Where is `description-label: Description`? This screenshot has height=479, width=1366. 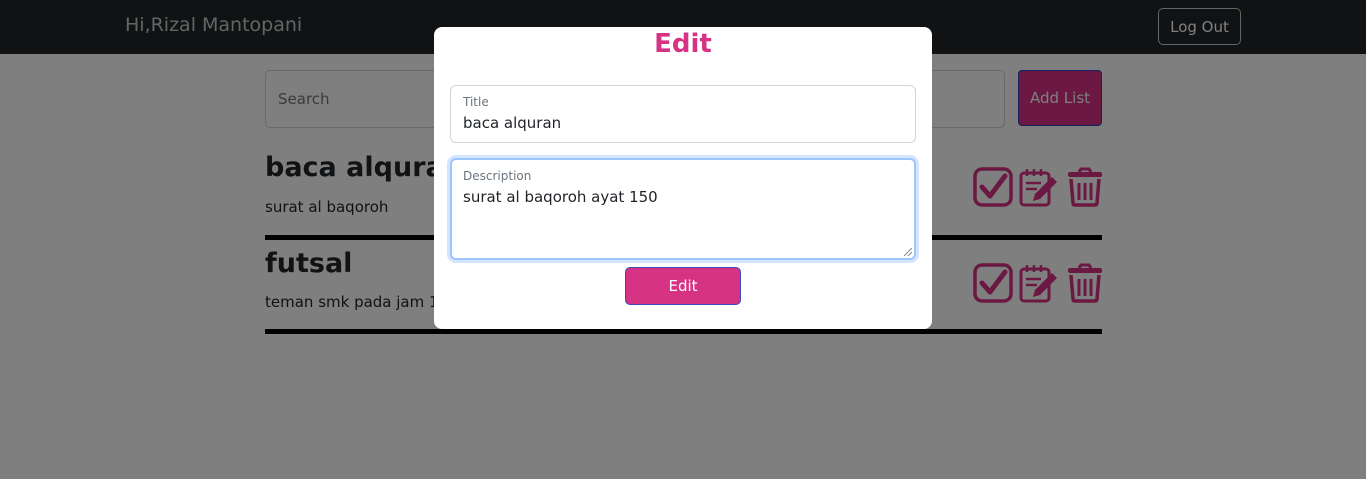
description-label: Description is located at coordinates (497, 176).